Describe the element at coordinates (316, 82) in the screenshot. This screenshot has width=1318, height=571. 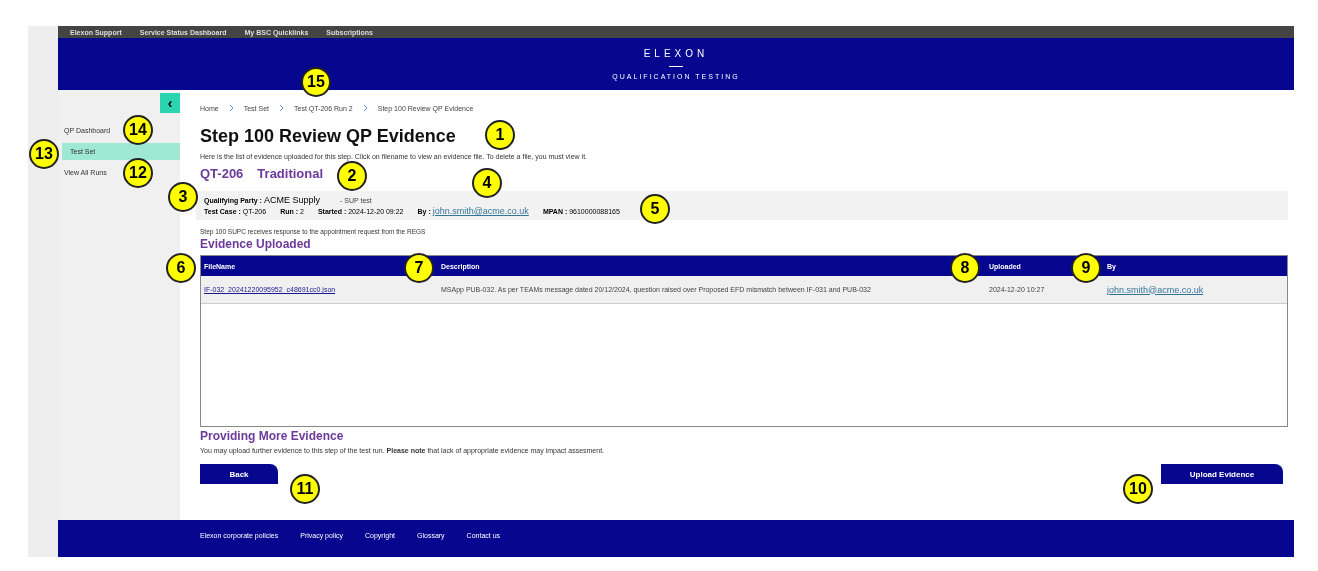
I see `callout-marker: 15` at that location.